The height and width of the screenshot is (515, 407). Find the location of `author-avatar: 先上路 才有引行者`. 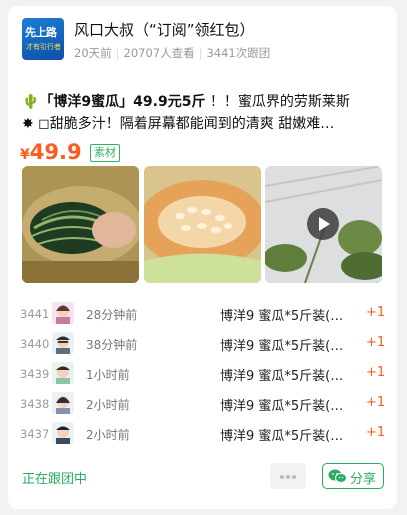

author-avatar: 先上路 才有引行者 is located at coordinates (43, 39).